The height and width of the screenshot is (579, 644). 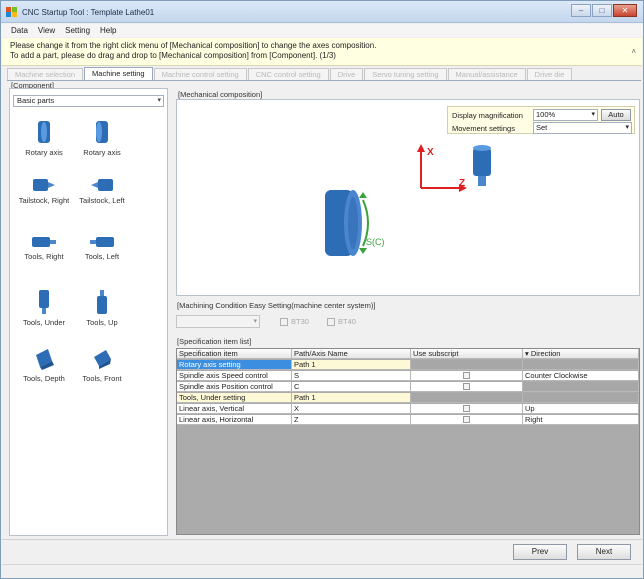 What do you see at coordinates (88, 12) in the screenshot?
I see `window-title: CNC Startup Tool : Template Lathe01` at bounding box center [88, 12].